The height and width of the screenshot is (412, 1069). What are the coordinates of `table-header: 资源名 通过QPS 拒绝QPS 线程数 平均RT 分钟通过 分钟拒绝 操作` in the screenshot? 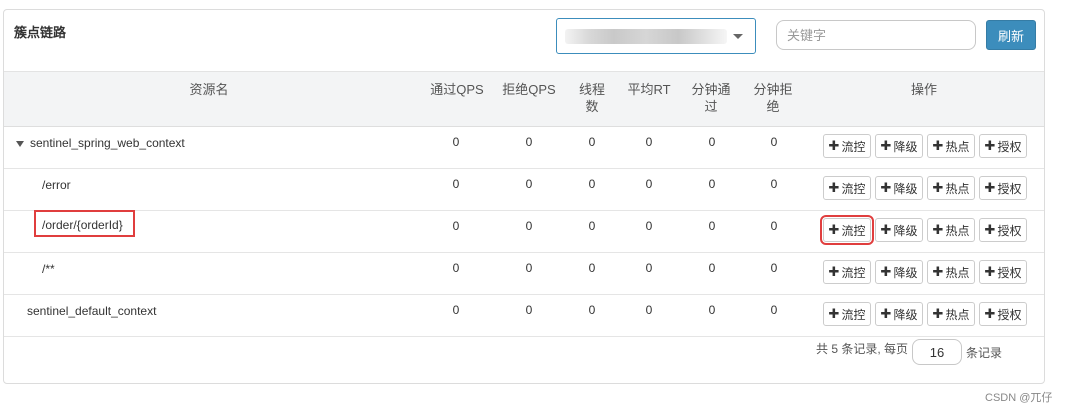 It's located at (524, 99).